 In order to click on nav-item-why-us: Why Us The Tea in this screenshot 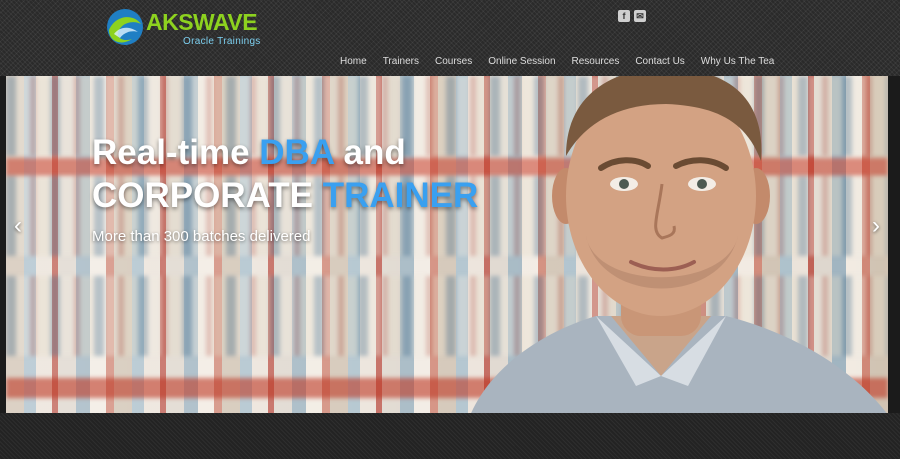, I will do `click(738, 61)`.